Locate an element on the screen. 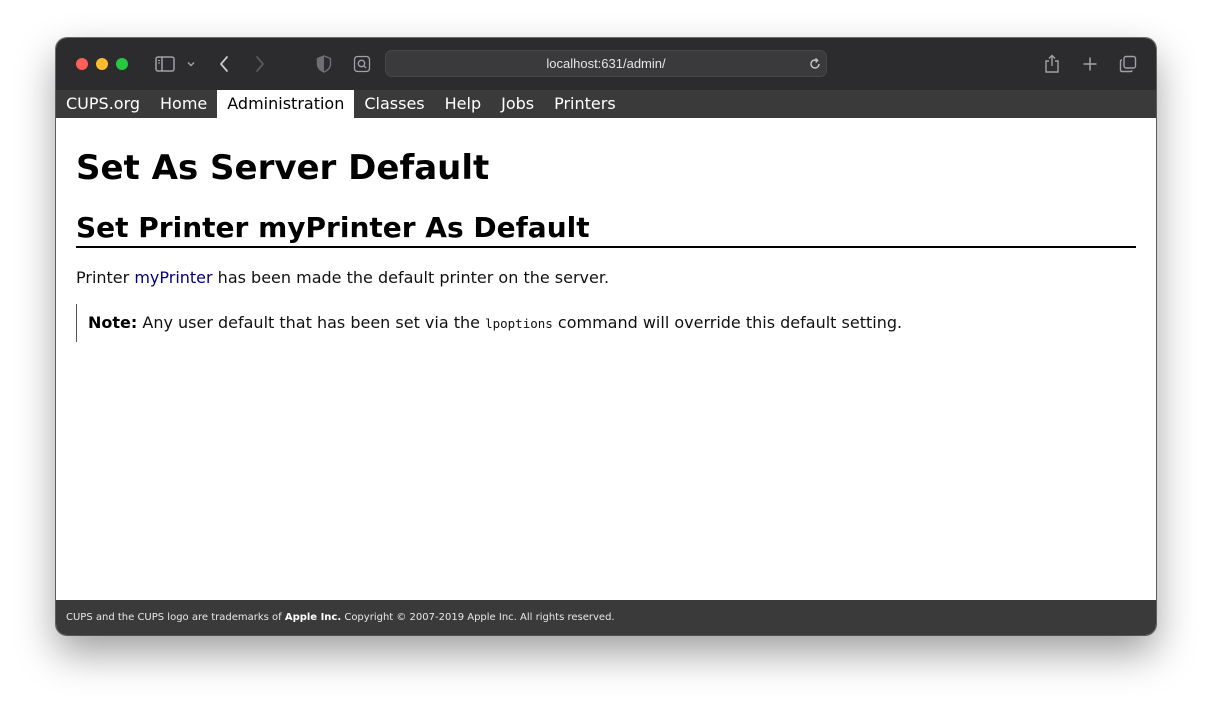 This screenshot has height=709, width=1212. sidebar-icon is located at coordinates (165, 64).